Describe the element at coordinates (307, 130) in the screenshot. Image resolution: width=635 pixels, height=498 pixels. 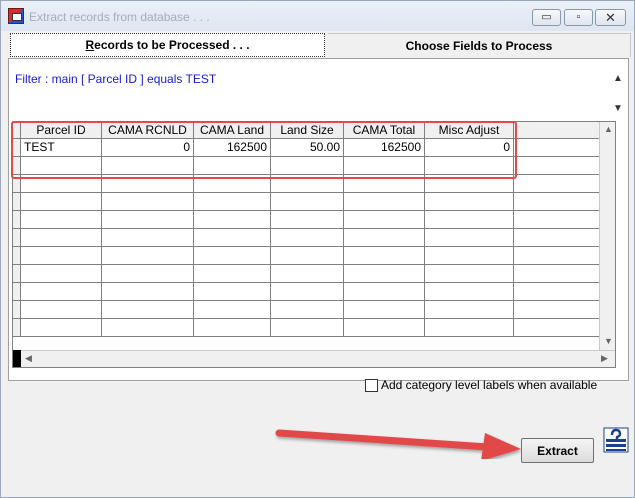
I see `column-header: Land Size` at that location.